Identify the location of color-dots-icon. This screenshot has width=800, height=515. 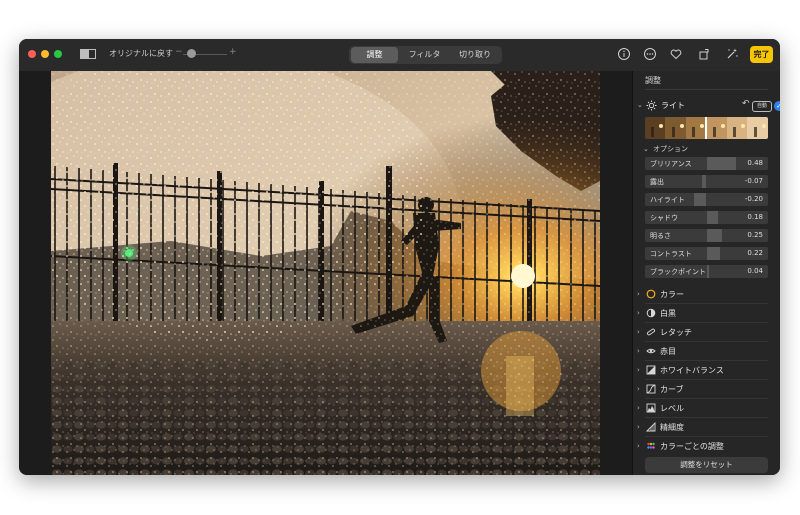
(651, 445).